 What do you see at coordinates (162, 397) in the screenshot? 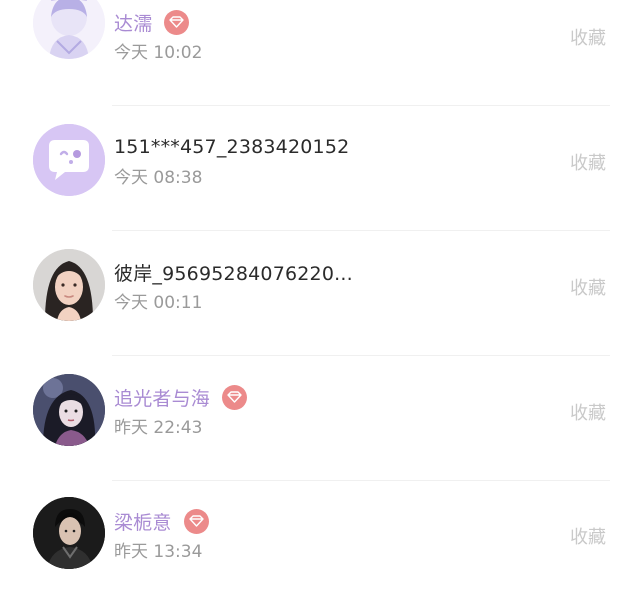
I see `username: 追光者与海` at bounding box center [162, 397].